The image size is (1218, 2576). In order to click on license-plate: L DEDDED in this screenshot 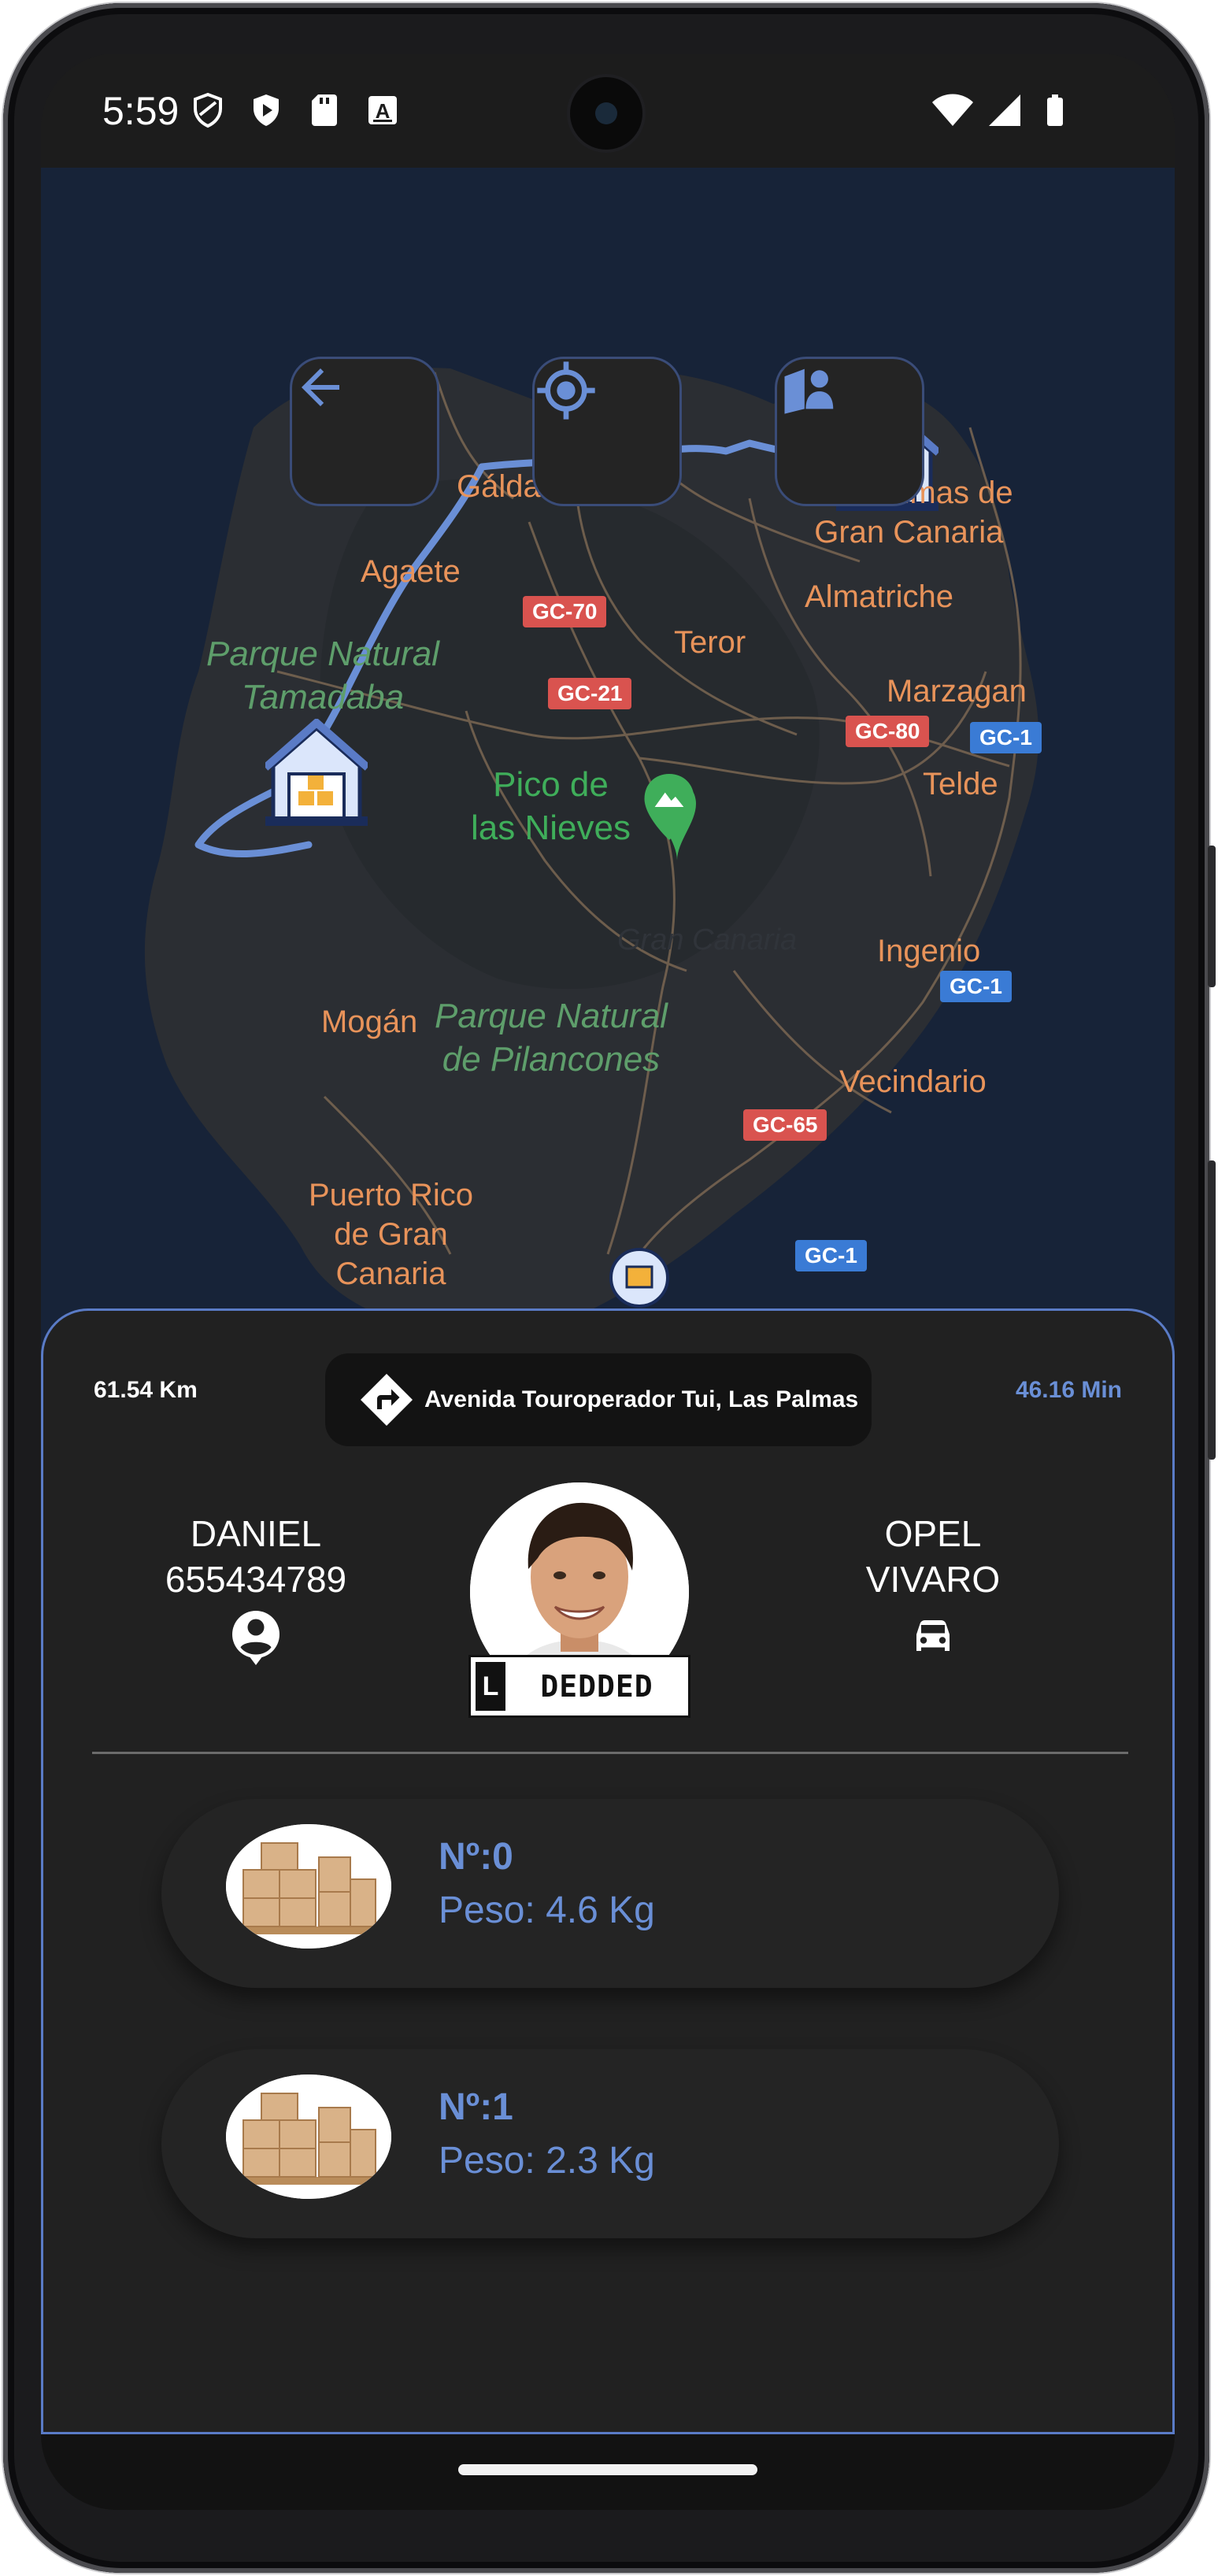, I will do `click(579, 1686)`.